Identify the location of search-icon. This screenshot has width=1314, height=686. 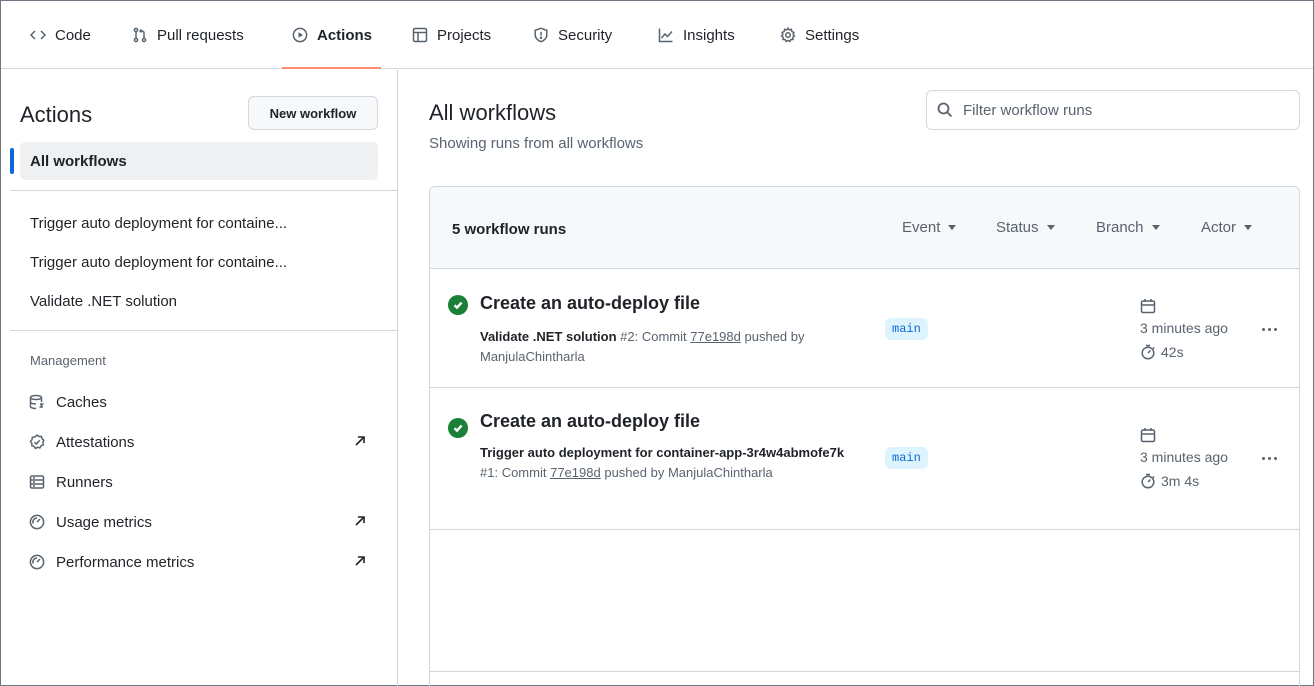
(945, 110).